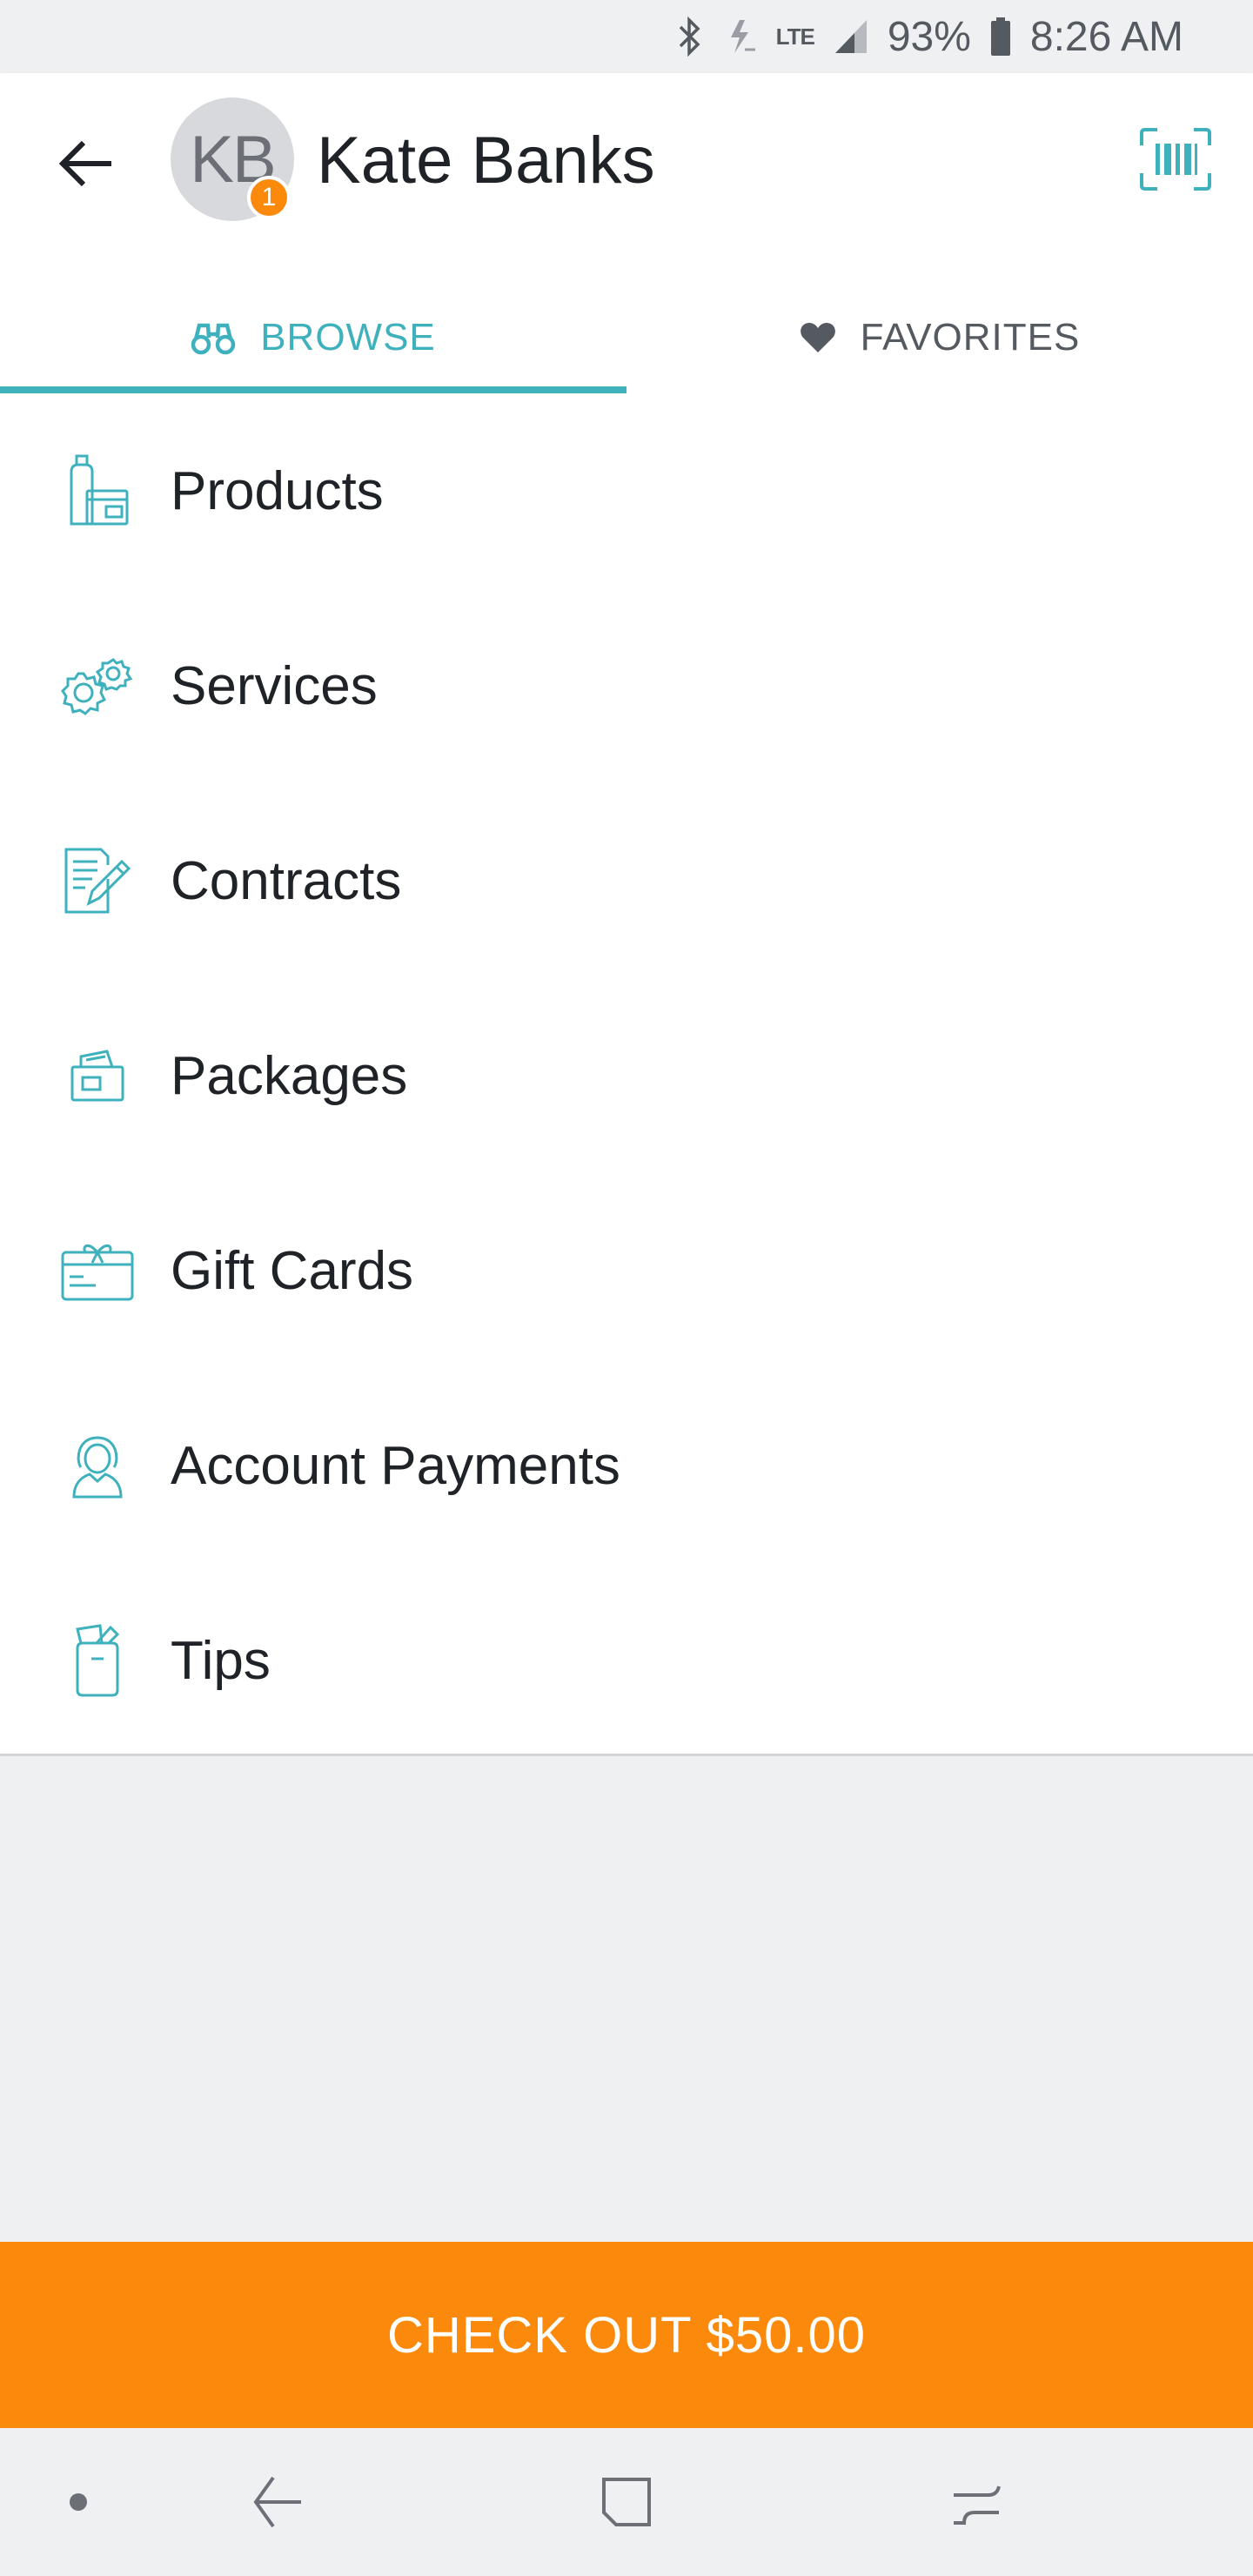 Image resolution: width=1253 pixels, height=2576 pixels. Describe the element at coordinates (289, 1076) in the screenshot. I see `menu-item-label: Packages` at that location.